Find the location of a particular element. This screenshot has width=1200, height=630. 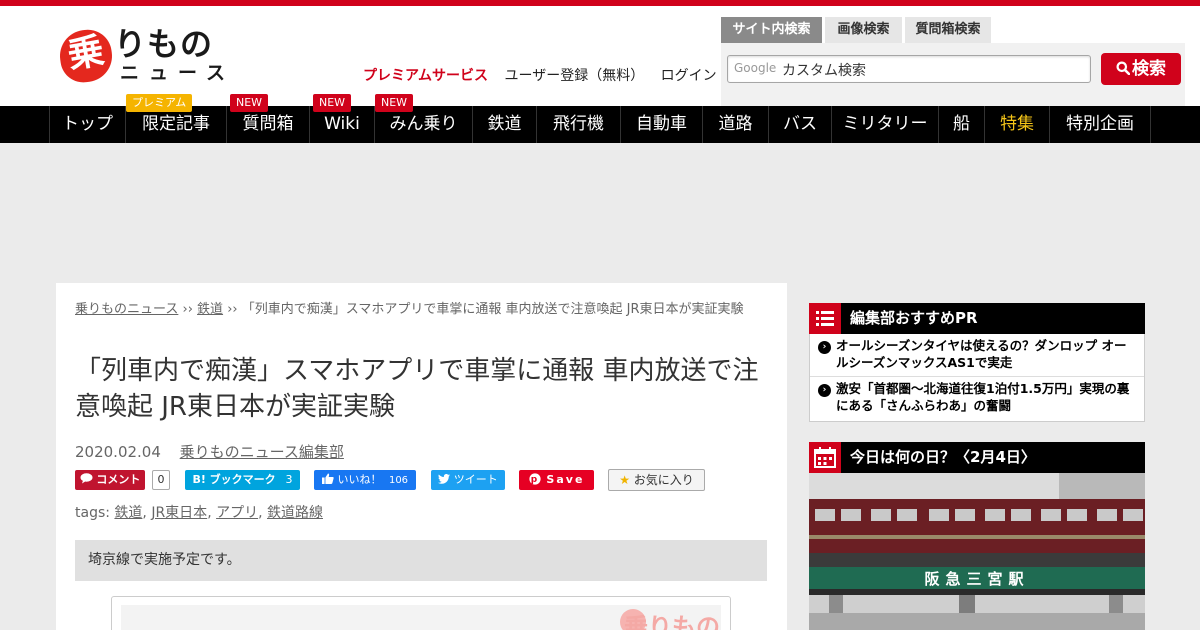

tweet-button: ツイート is located at coordinates (468, 480).